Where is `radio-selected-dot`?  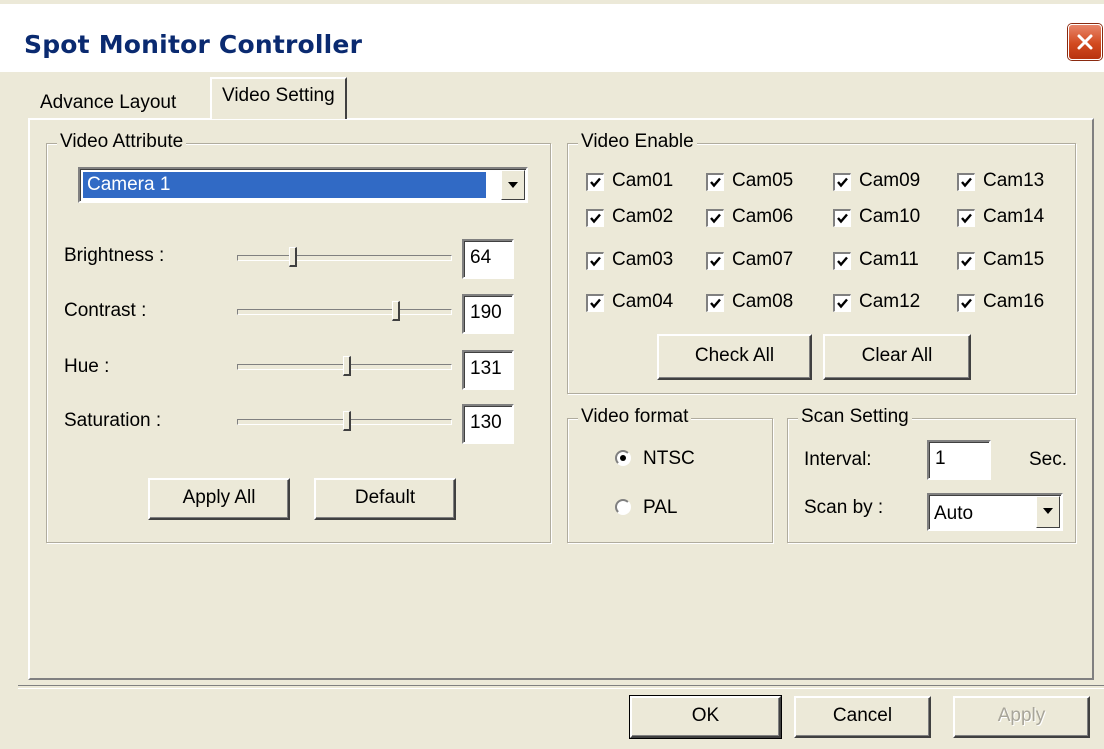
radio-selected-dot is located at coordinates (623, 458).